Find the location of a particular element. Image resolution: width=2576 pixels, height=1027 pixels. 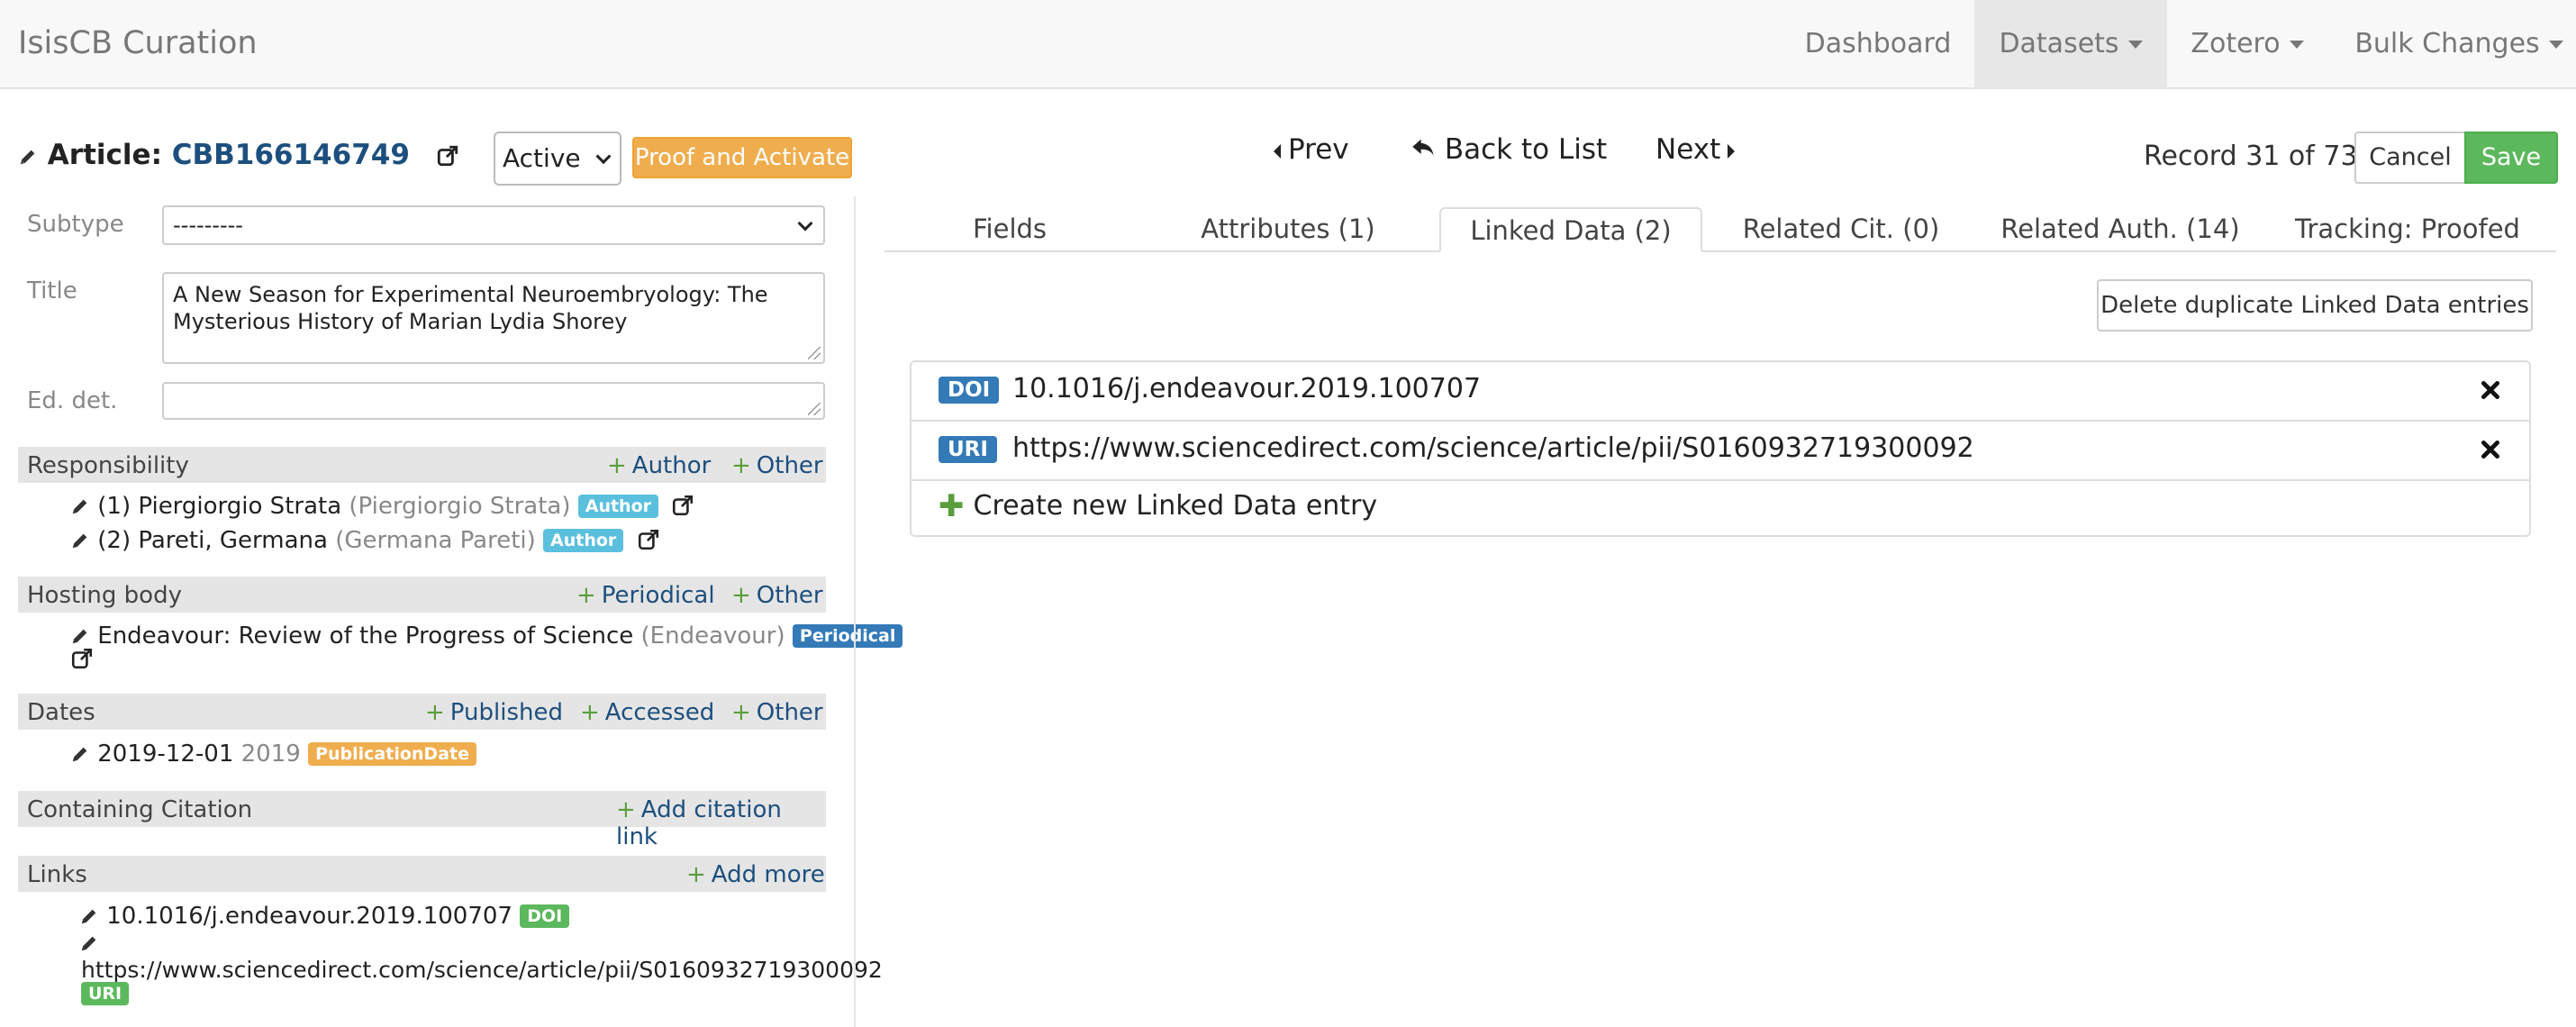

add-citation-link: + Add citation link is located at coordinates (721, 823).